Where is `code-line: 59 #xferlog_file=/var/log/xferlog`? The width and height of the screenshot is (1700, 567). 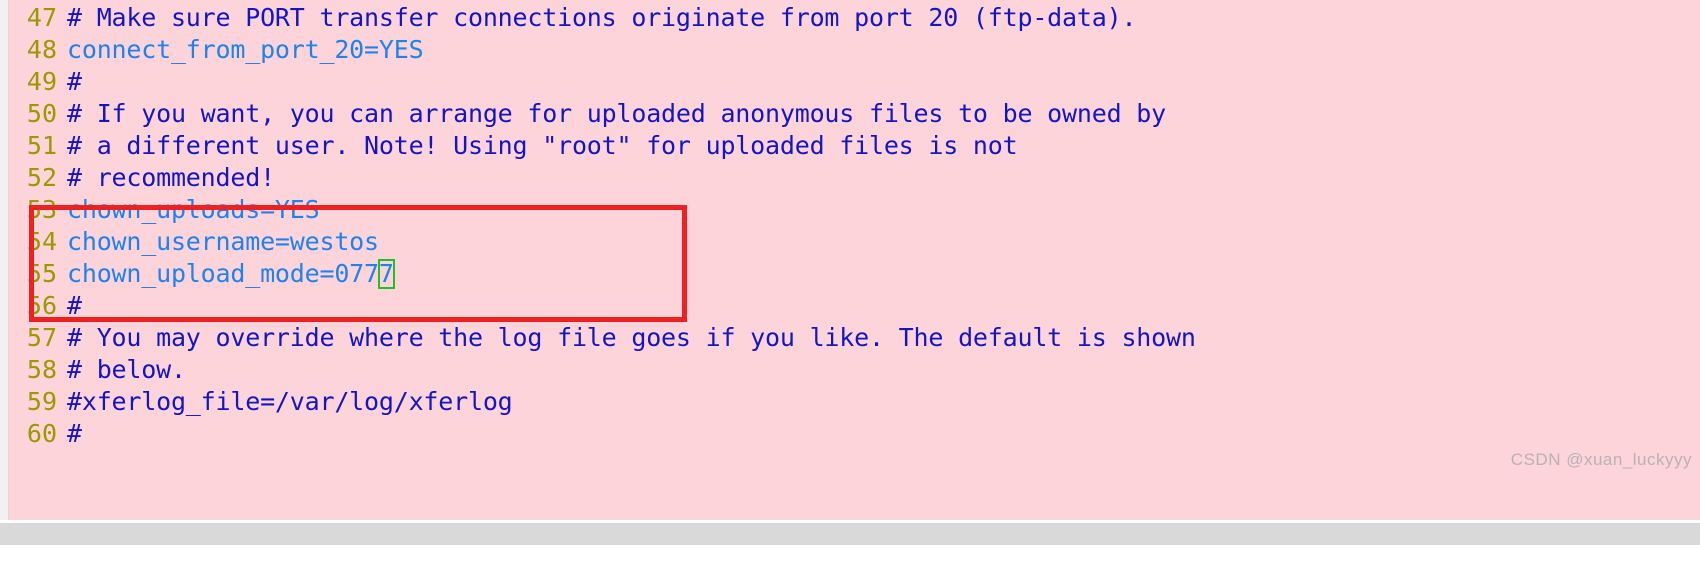 code-line: 59 #xferlog_file=/var/log/xferlog is located at coordinates (854, 402).